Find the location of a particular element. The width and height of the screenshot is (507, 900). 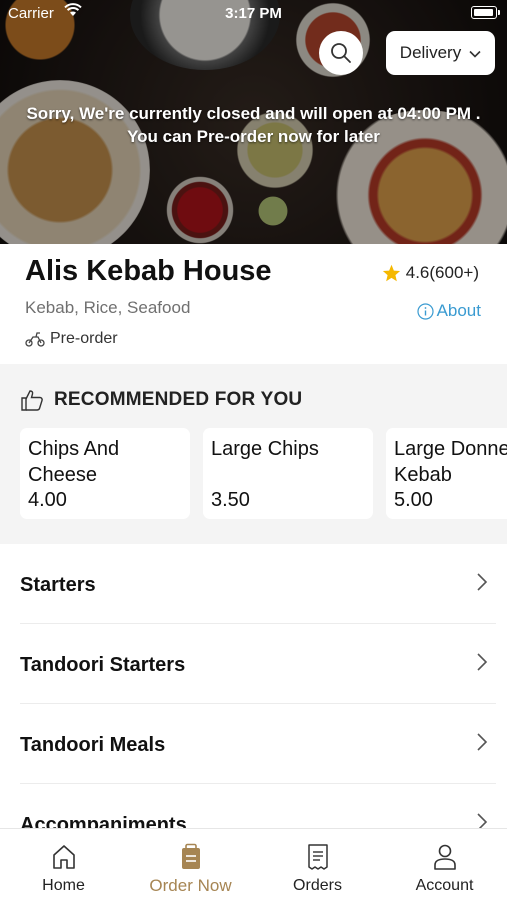

recommended-item-name: Chips And Cheese is located at coordinates (74, 462).